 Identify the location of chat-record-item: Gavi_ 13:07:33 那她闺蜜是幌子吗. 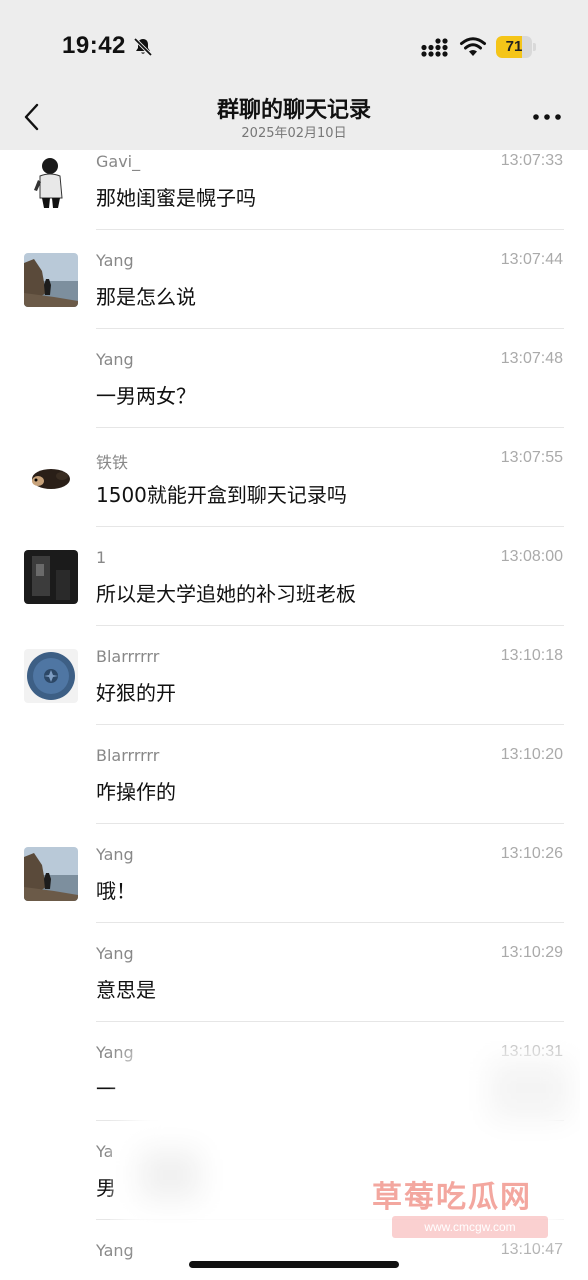
(294, 190).